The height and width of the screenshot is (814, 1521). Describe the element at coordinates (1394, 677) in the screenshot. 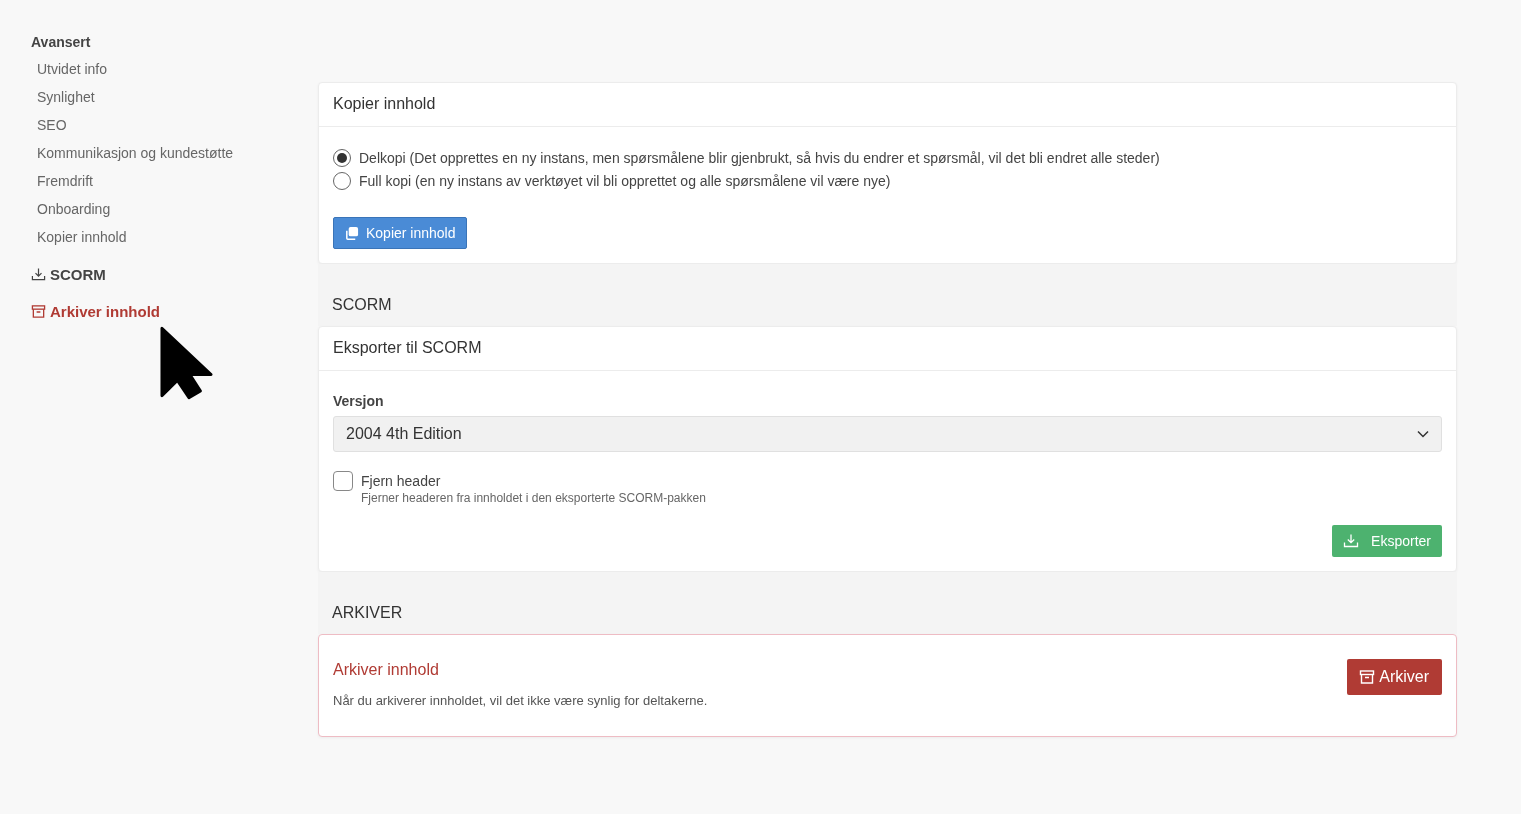

I see `archive-button: Arkiver` at that location.